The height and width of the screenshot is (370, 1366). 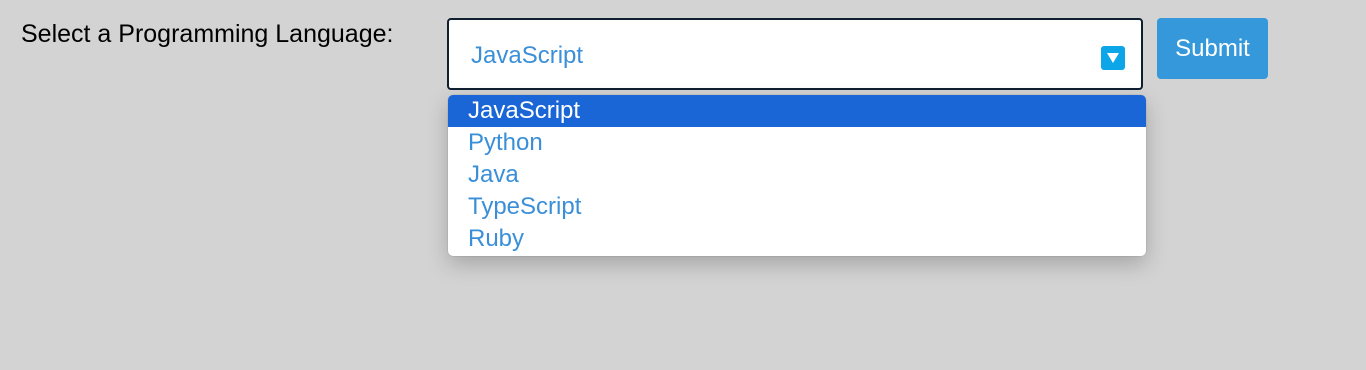 I want to click on chevron-down-icon, so click(x=1113, y=58).